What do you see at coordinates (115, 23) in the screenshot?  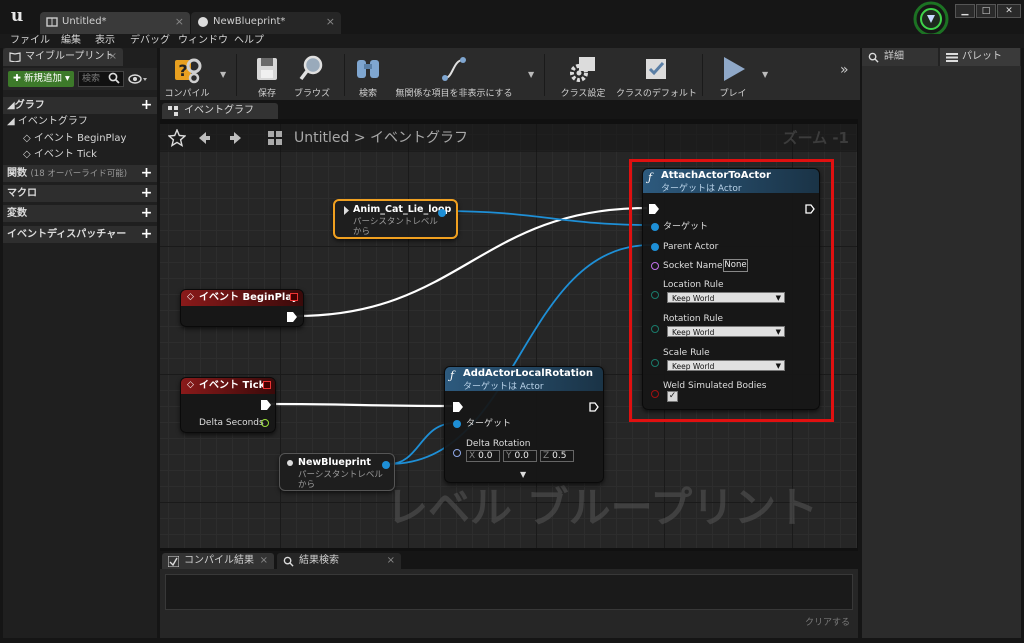 I see `tab-untitled: Untitled* ×` at bounding box center [115, 23].